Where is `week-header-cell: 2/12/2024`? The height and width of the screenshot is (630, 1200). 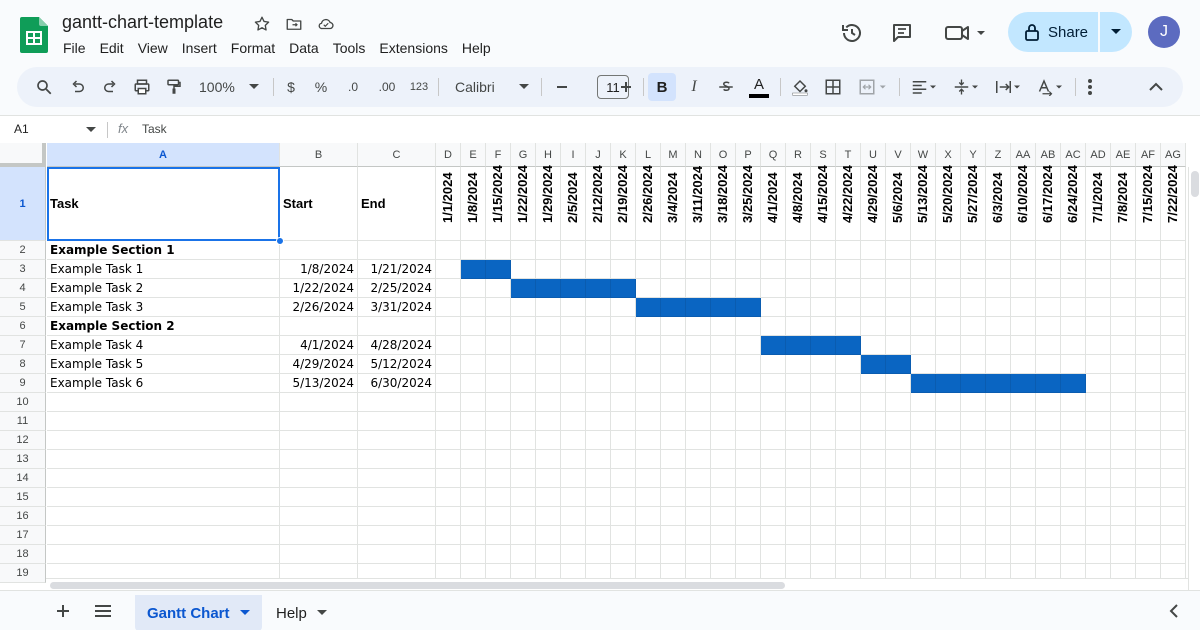
week-header-cell: 2/12/2024 is located at coordinates (598, 203).